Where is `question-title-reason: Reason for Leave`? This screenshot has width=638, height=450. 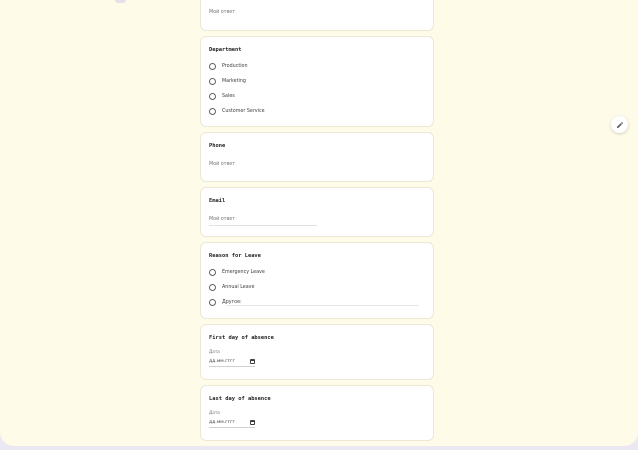
question-title-reason: Reason for Leave is located at coordinates (235, 256).